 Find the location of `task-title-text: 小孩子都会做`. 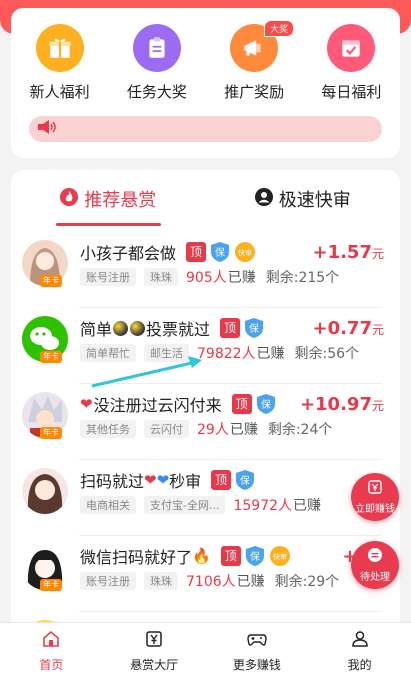

task-title-text: 小孩子都会做 is located at coordinates (128, 253).